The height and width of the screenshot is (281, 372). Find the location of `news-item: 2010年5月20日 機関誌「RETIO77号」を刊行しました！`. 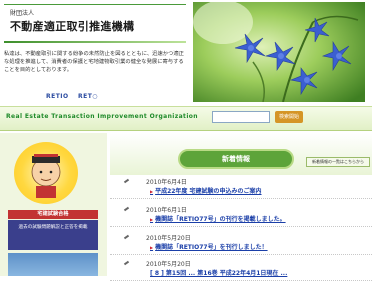

news-item: 2010年5月20日 機関誌「RETIO77号」を刊行しました！ is located at coordinates (241, 244).